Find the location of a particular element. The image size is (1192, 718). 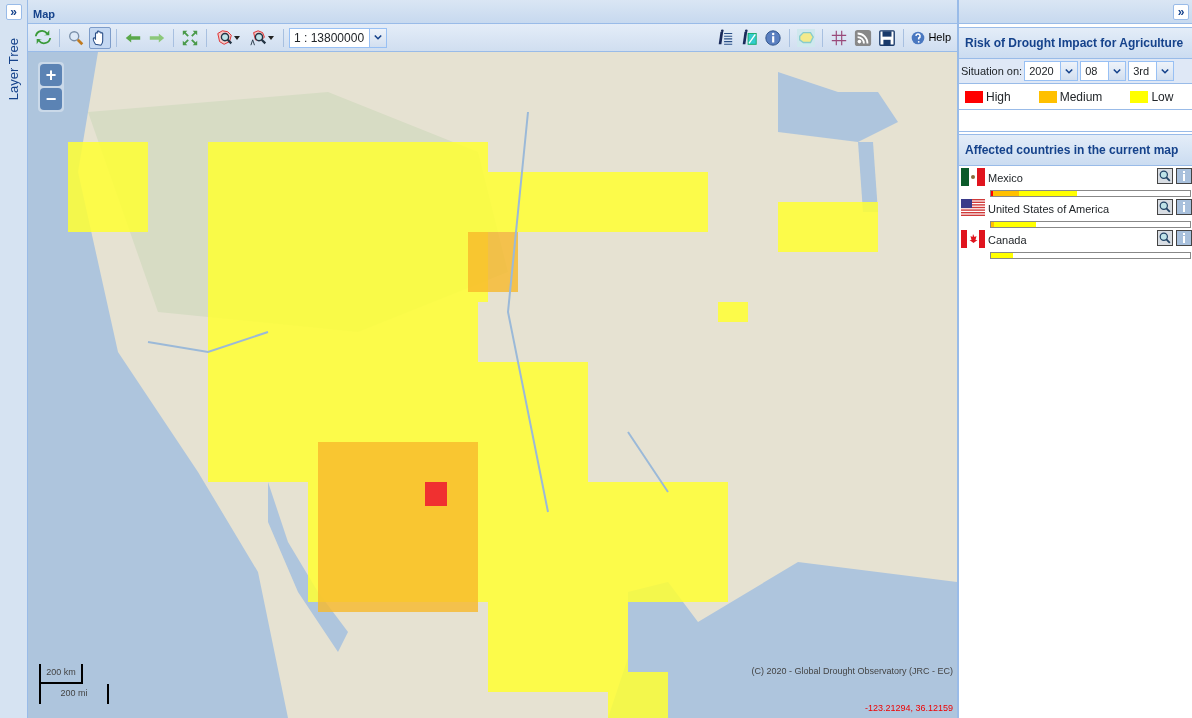

country-name: Canada is located at coordinates (1008, 240).